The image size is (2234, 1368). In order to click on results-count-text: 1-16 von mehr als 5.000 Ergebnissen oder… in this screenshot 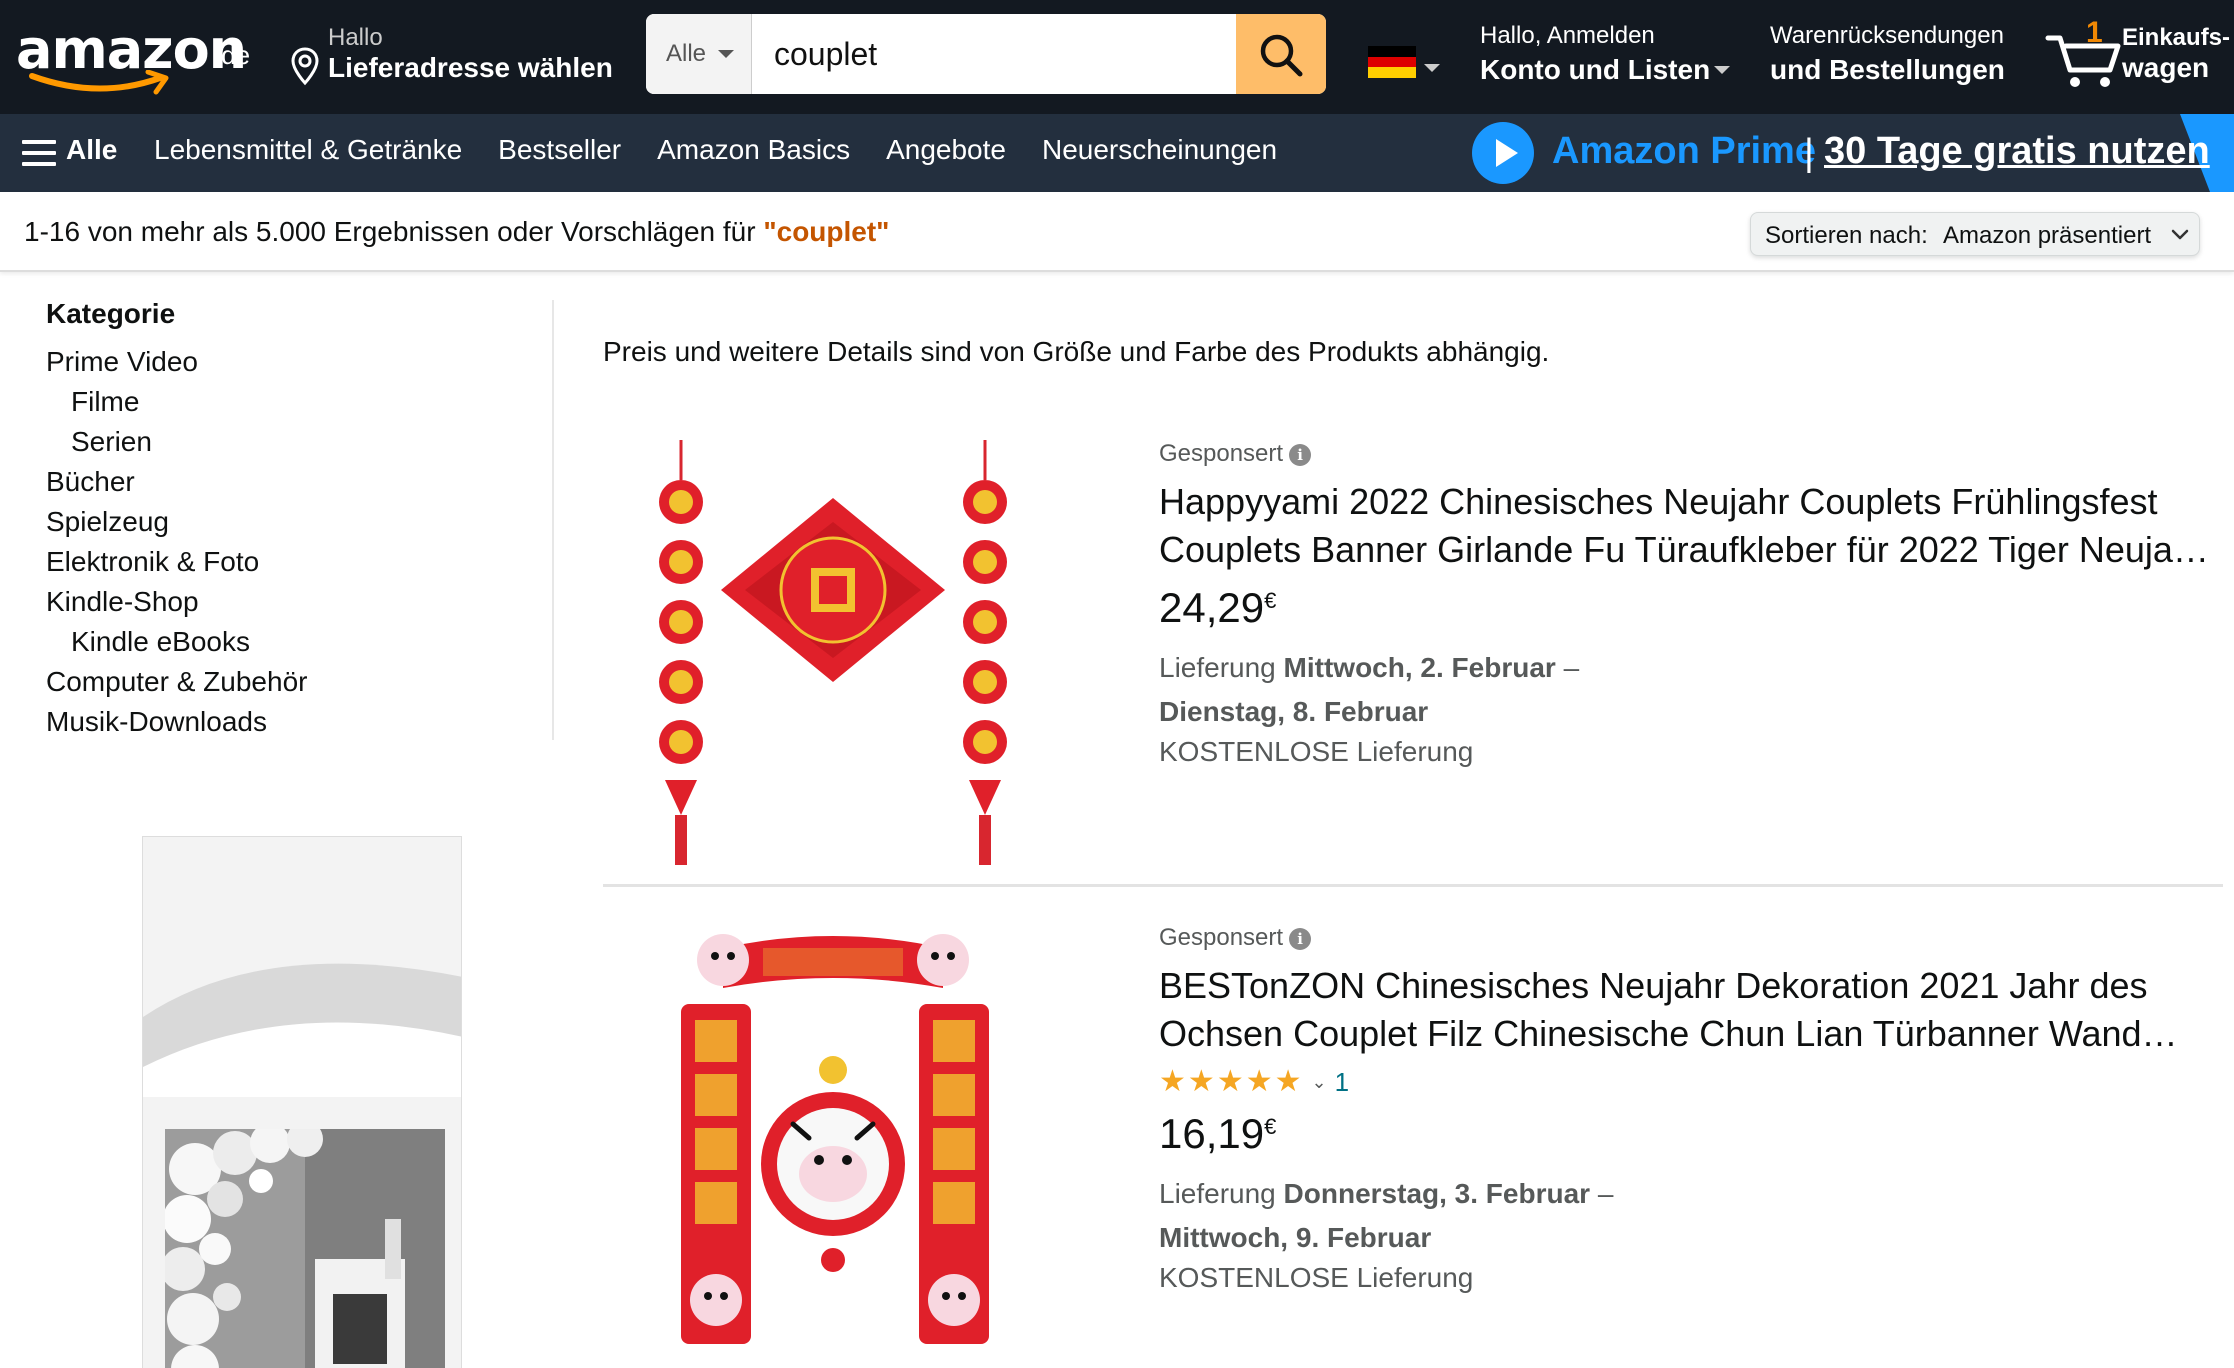, I will do `click(394, 231)`.